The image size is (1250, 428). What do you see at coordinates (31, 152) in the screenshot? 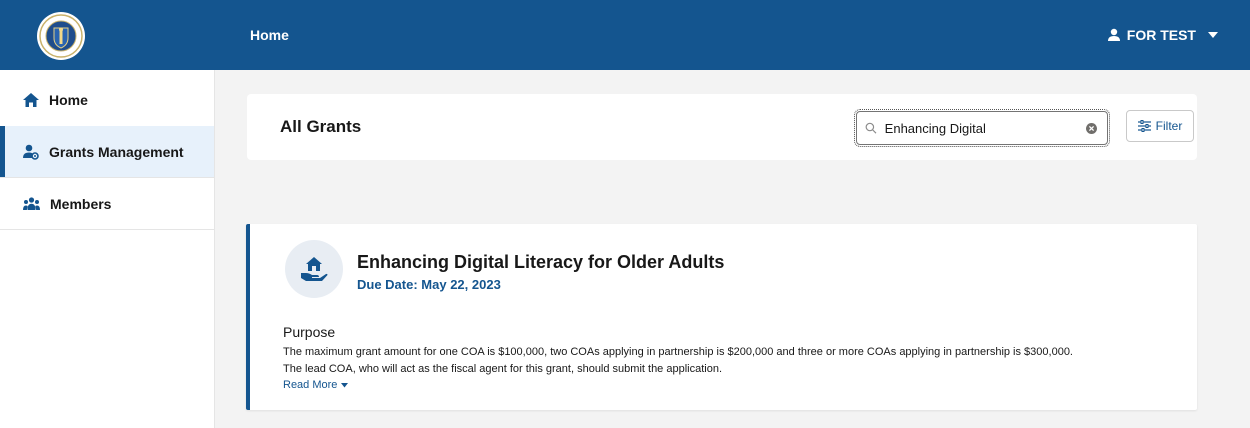
I see `user-settings-icon` at bounding box center [31, 152].